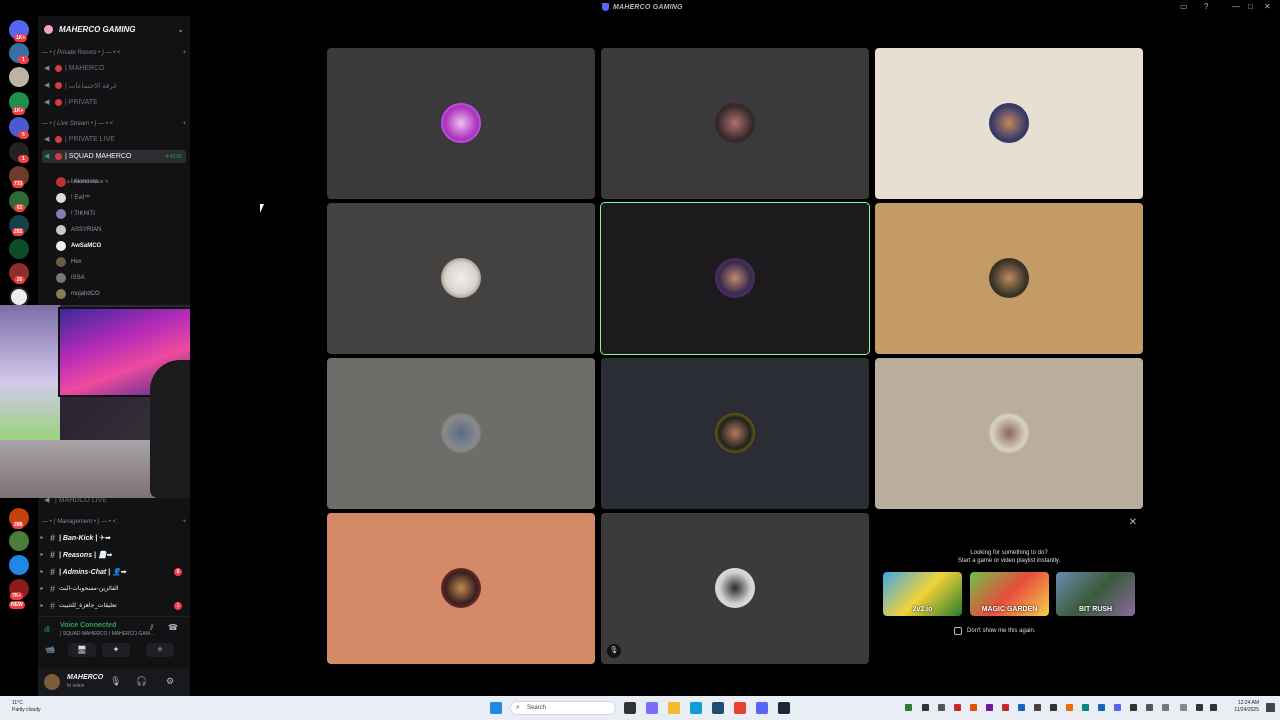 The width and height of the screenshot is (1280, 720). Describe the element at coordinates (73, 197) in the screenshot. I see `voice-user: ! Evil™` at that location.